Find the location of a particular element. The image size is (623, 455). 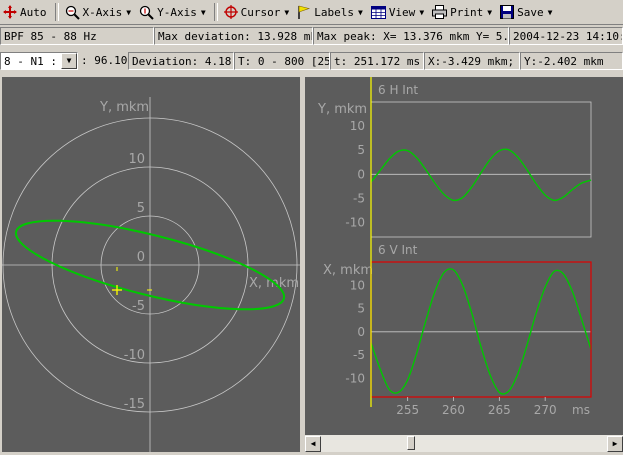

zoom-y-icon is located at coordinates (146, 12).